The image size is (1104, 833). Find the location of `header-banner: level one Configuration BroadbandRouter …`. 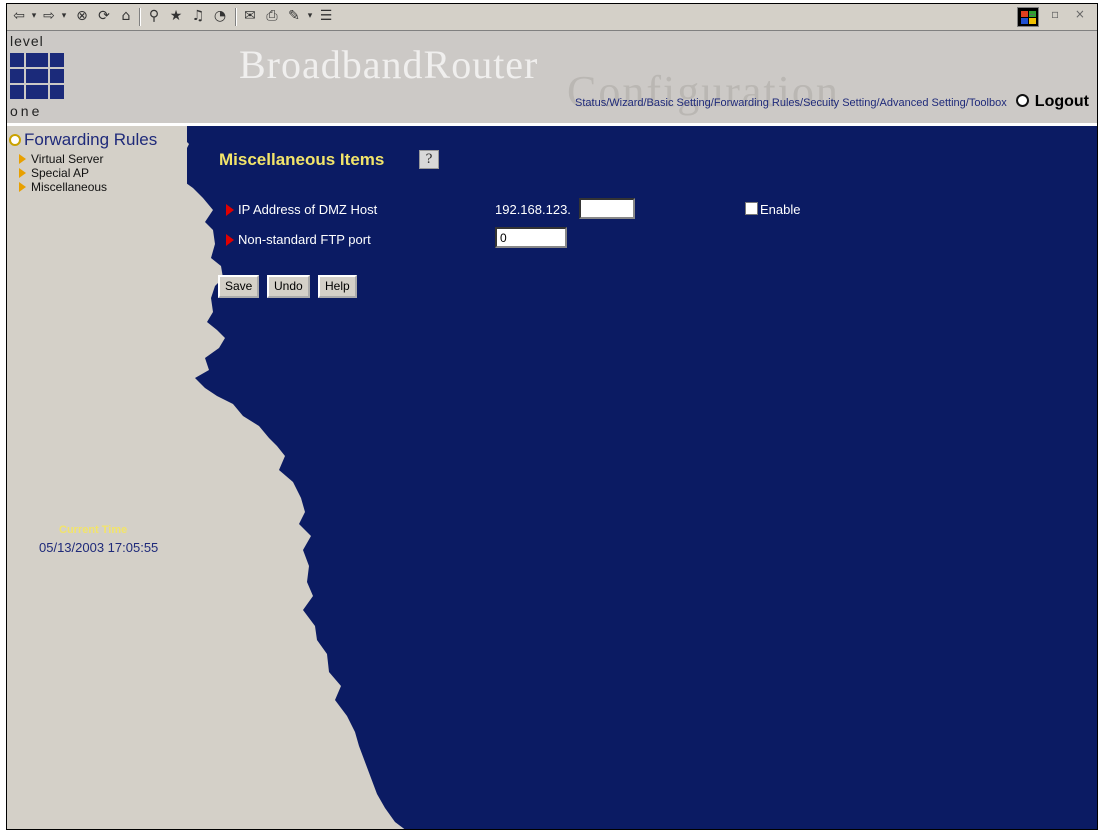

header-banner: level one Configuration BroadbandRouter … is located at coordinates (552, 78).